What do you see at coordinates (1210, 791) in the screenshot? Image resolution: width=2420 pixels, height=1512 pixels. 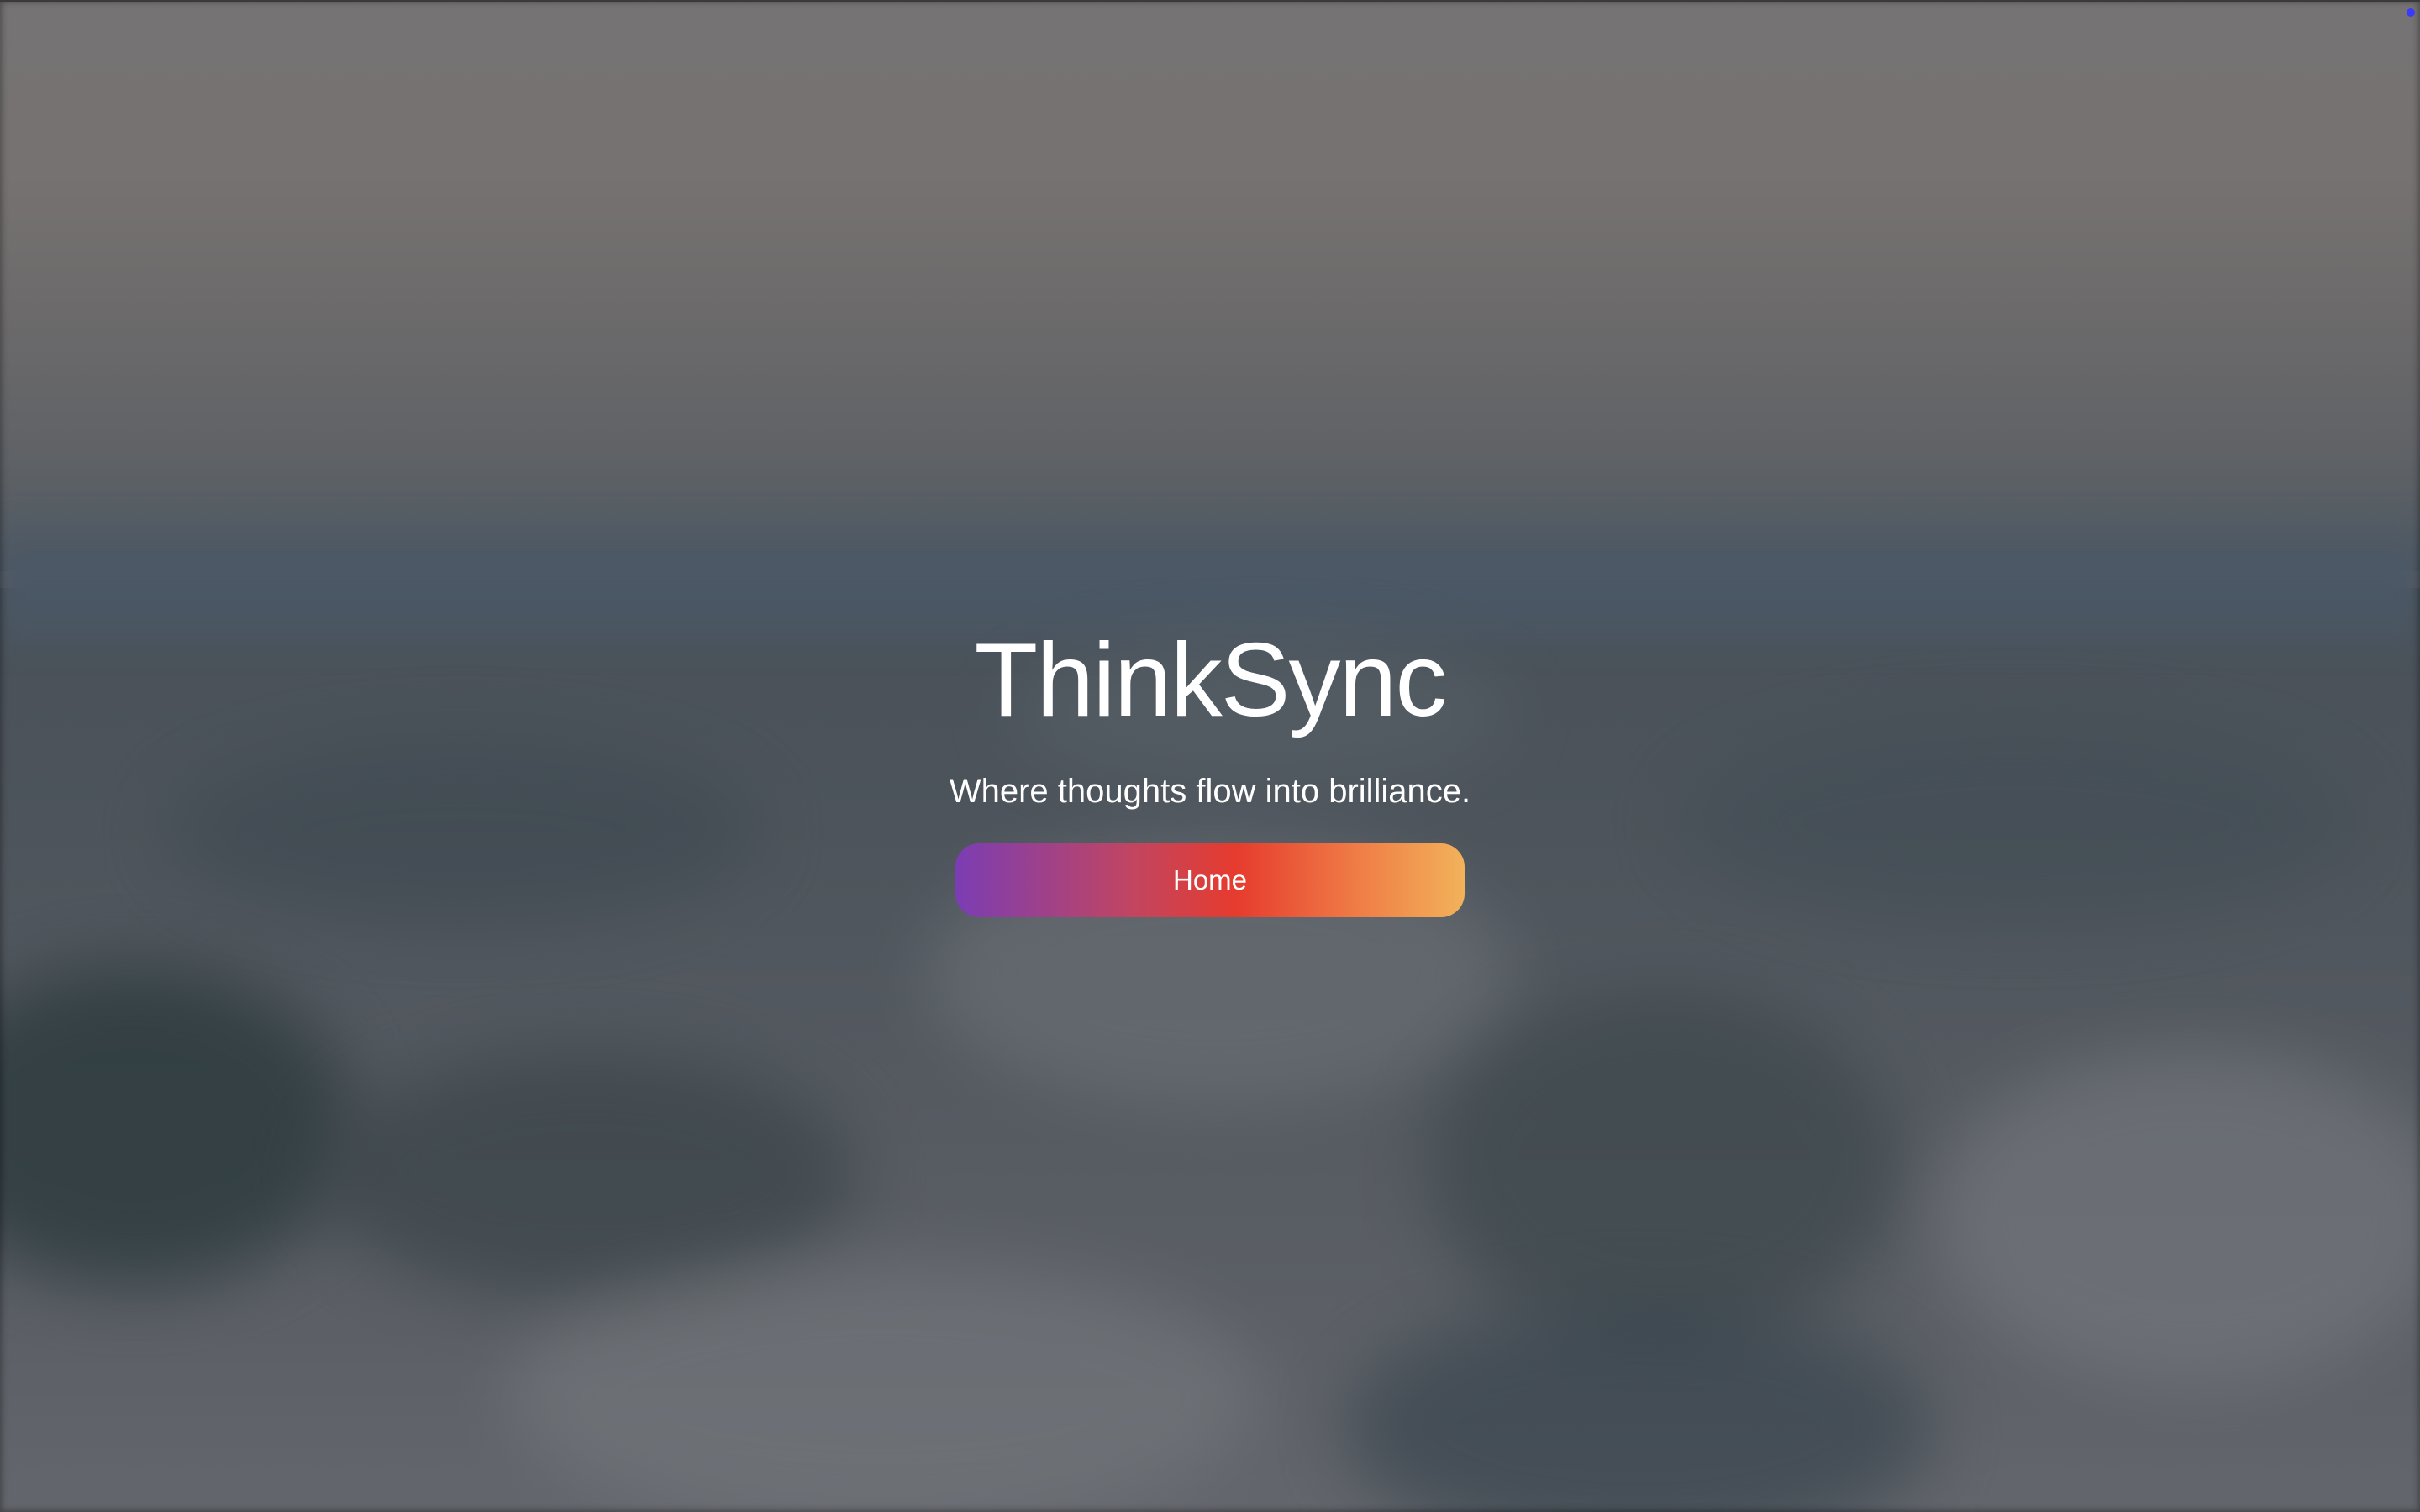 I see `tagline: Where thoughts flow into brilliance.` at bounding box center [1210, 791].